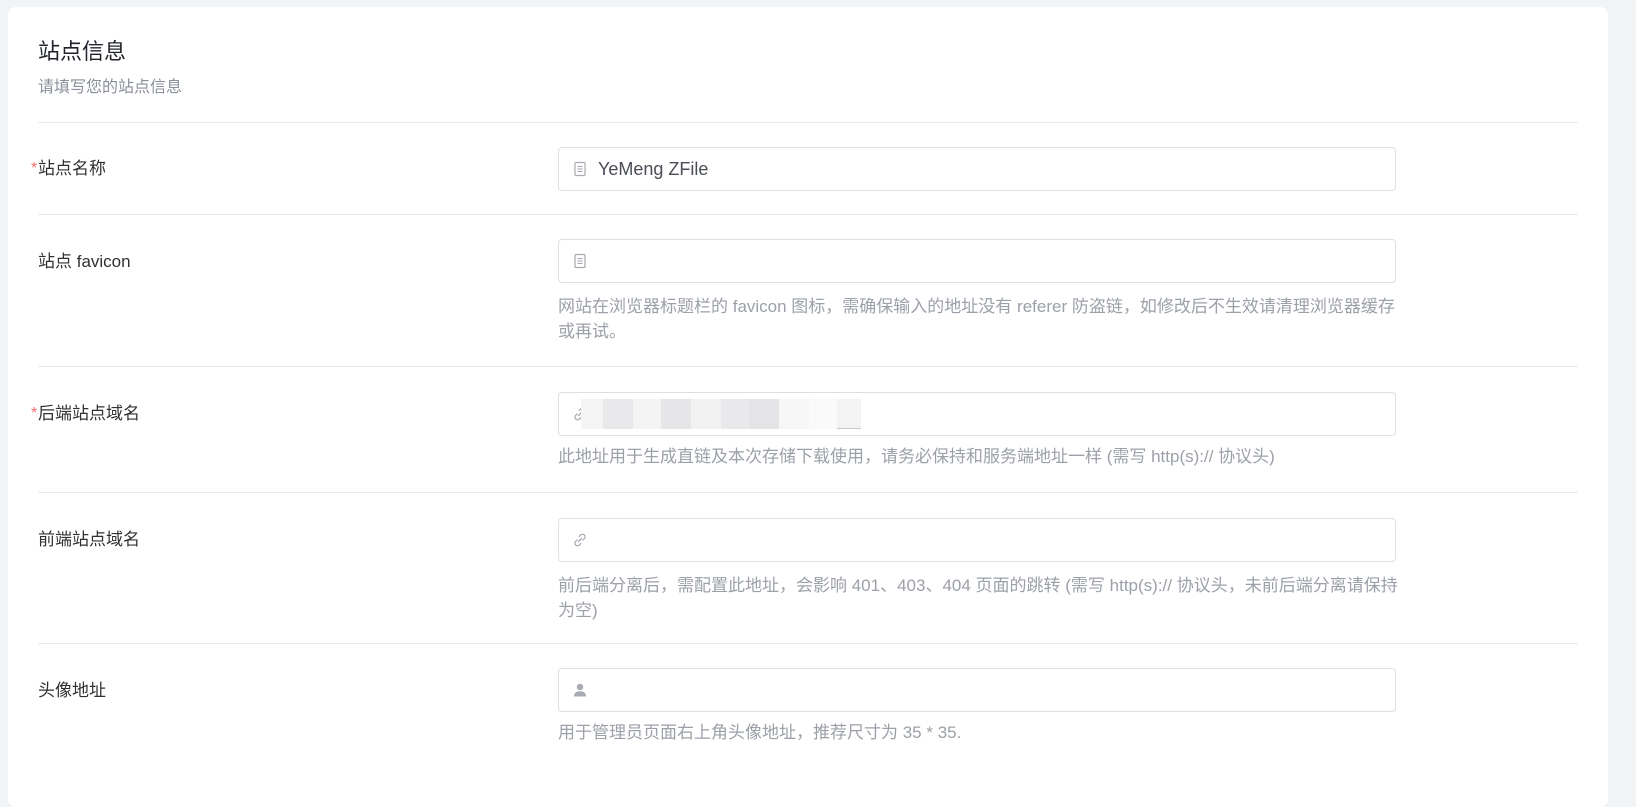 Image resolution: width=1636 pixels, height=807 pixels. I want to click on site-name-input: YeMeng ZFile, so click(977, 169).